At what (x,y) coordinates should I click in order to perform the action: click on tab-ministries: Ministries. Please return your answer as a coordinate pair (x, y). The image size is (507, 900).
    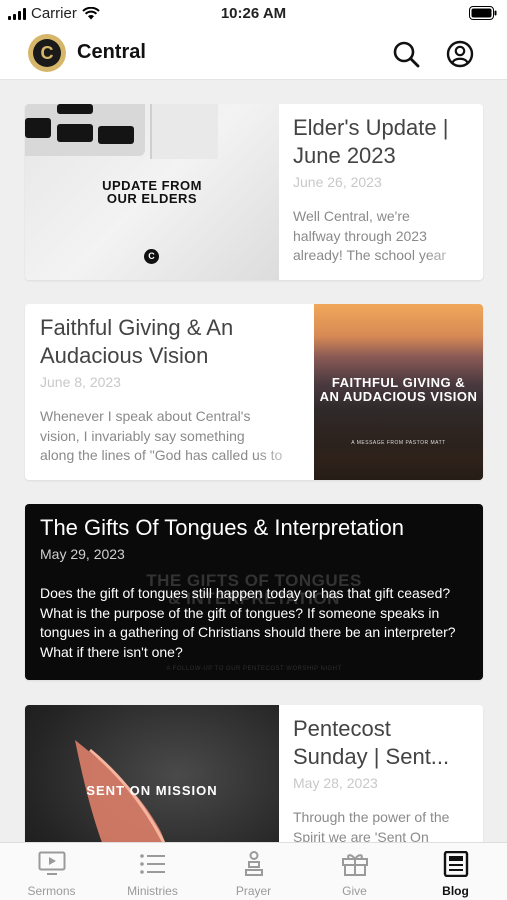
    Looking at the image, I should click on (152, 871).